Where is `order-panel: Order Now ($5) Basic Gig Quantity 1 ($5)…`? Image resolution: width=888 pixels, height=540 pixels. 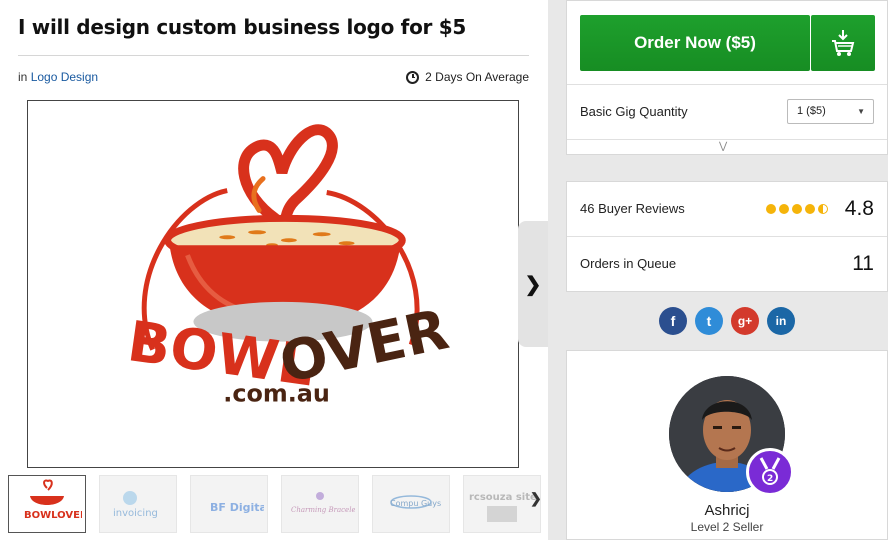 order-panel: Order Now ($5) Basic Gig Quantity 1 ($5)… is located at coordinates (727, 77).